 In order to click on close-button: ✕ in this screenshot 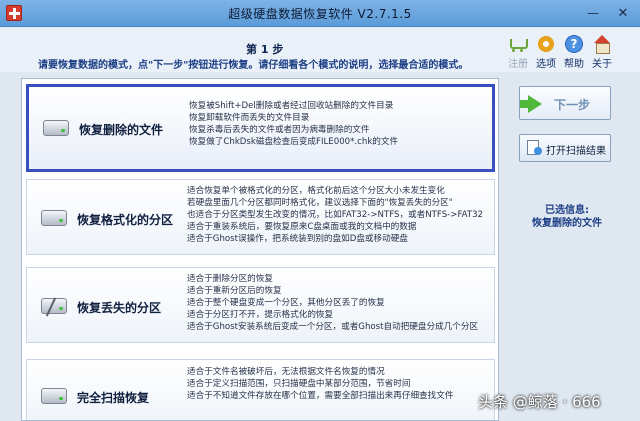, I will do `click(623, 13)`.